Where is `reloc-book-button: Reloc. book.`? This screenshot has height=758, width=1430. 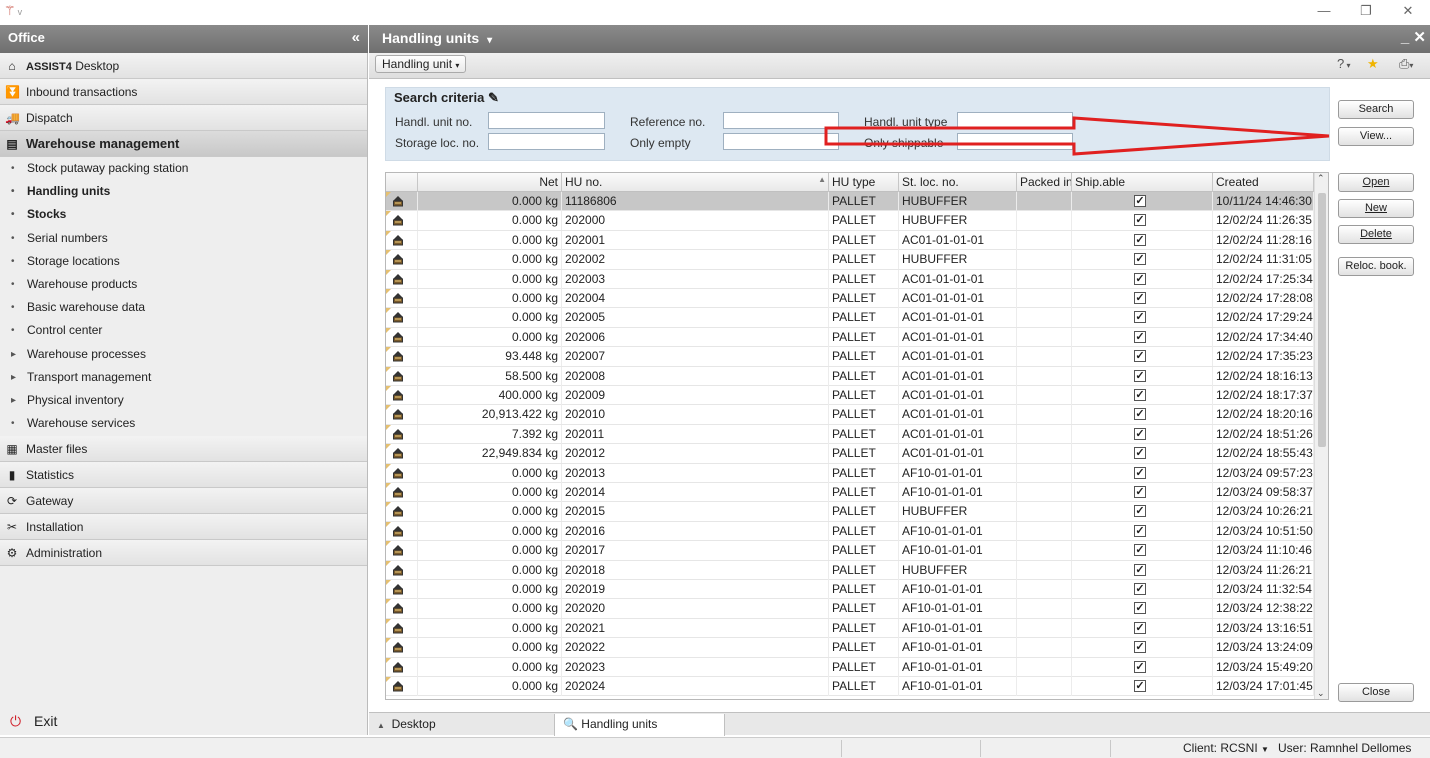
reloc-book-button: Reloc. book. is located at coordinates (1376, 266).